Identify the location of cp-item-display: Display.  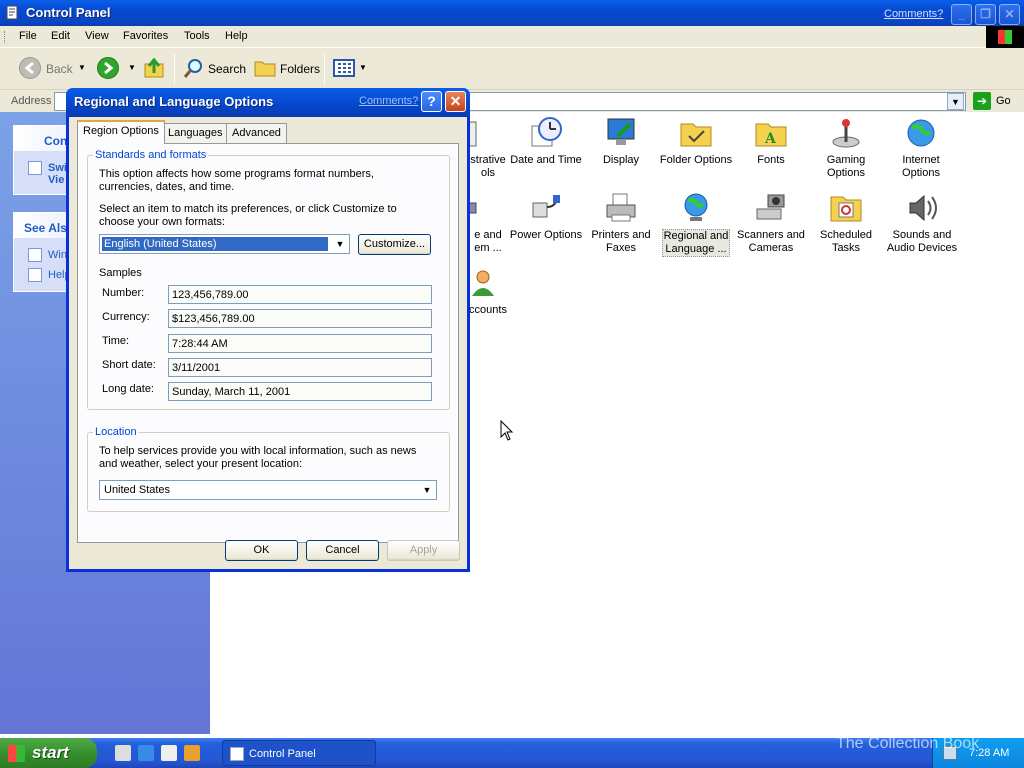
(621, 141).